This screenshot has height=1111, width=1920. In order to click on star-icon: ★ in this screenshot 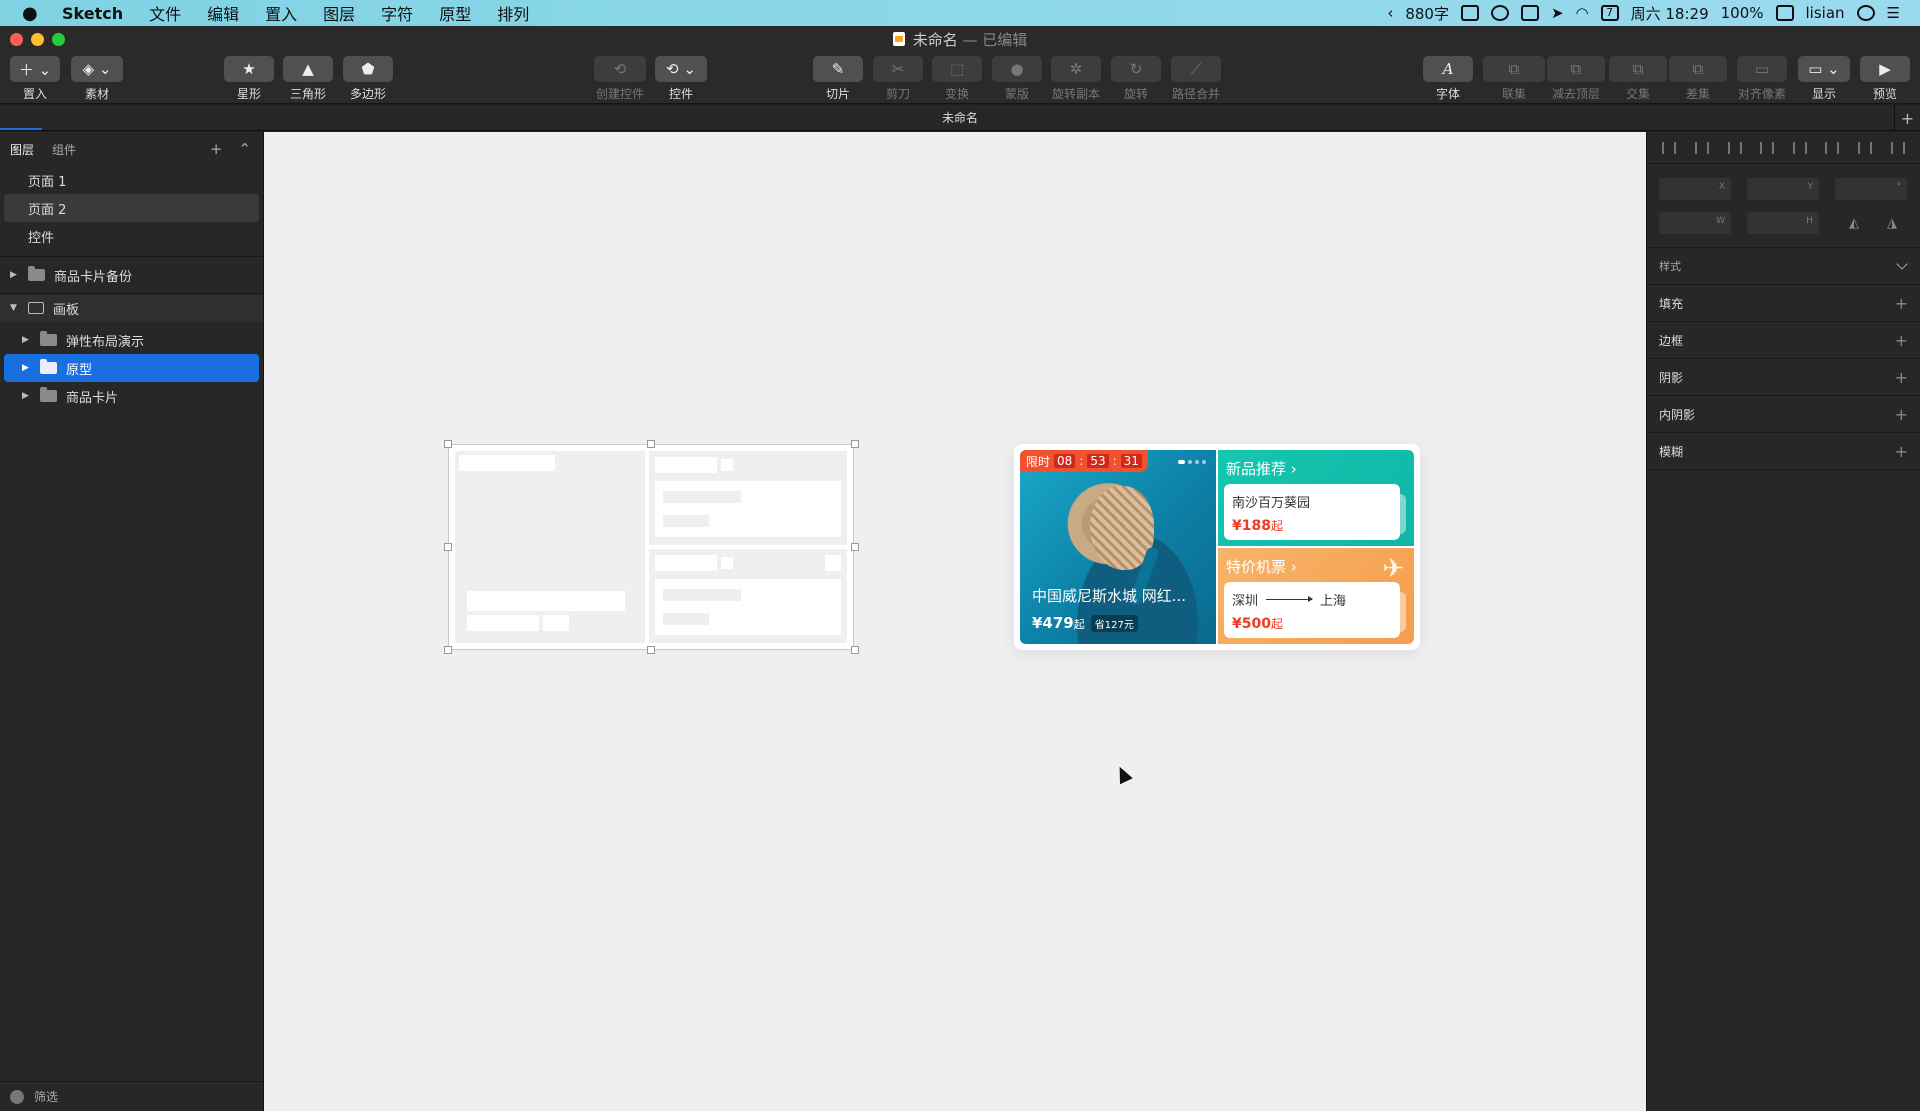, I will do `click(249, 69)`.